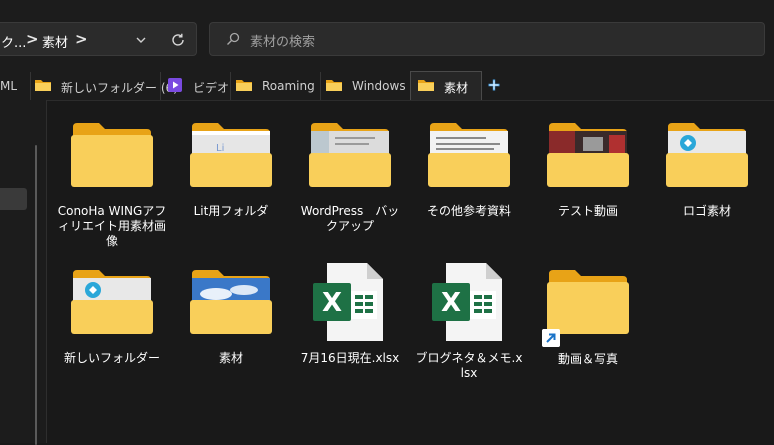 The image size is (774, 445). Describe the element at coordinates (220, 148) in the screenshot. I see `svg-text: Li` at that location.